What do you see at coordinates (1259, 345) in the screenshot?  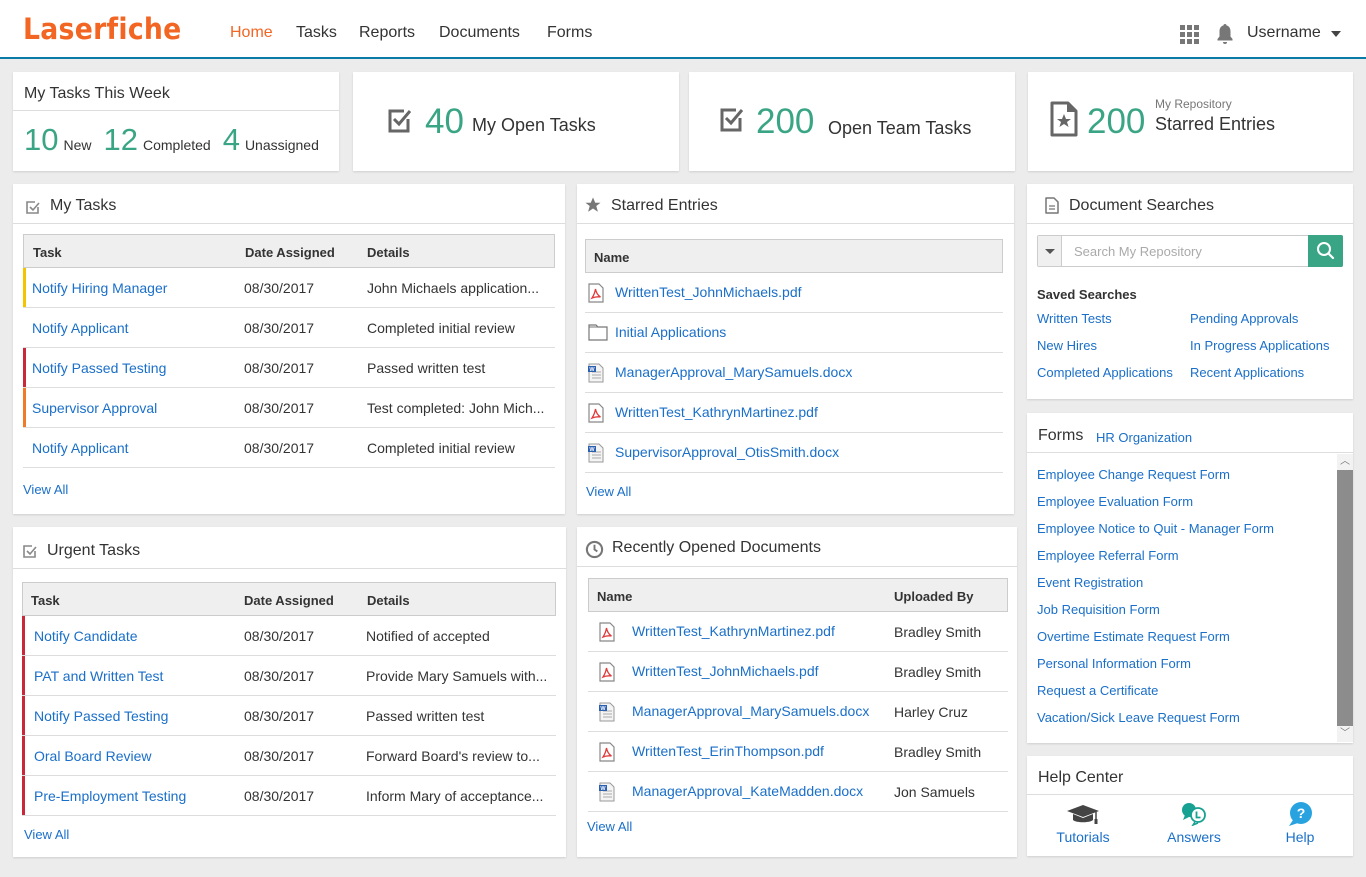 I see `saved-search-link: In Progress Applications` at bounding box center [1259, 345].